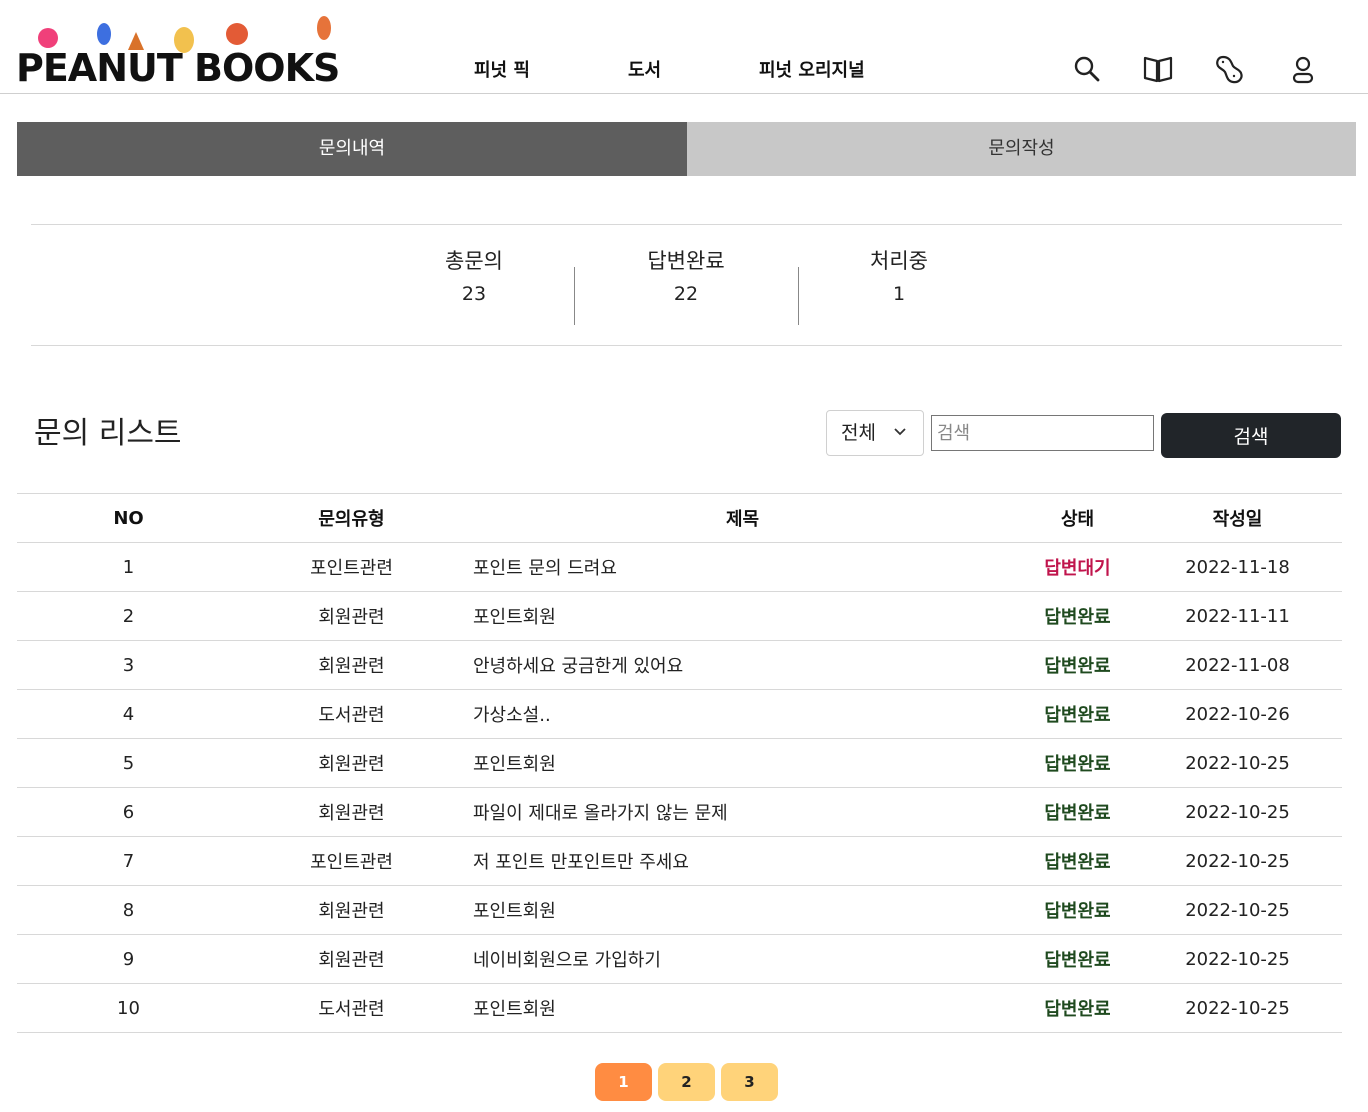 This screenshot has width=1368, height=1112. I want to click on row-no: 2, so click(128, 616).